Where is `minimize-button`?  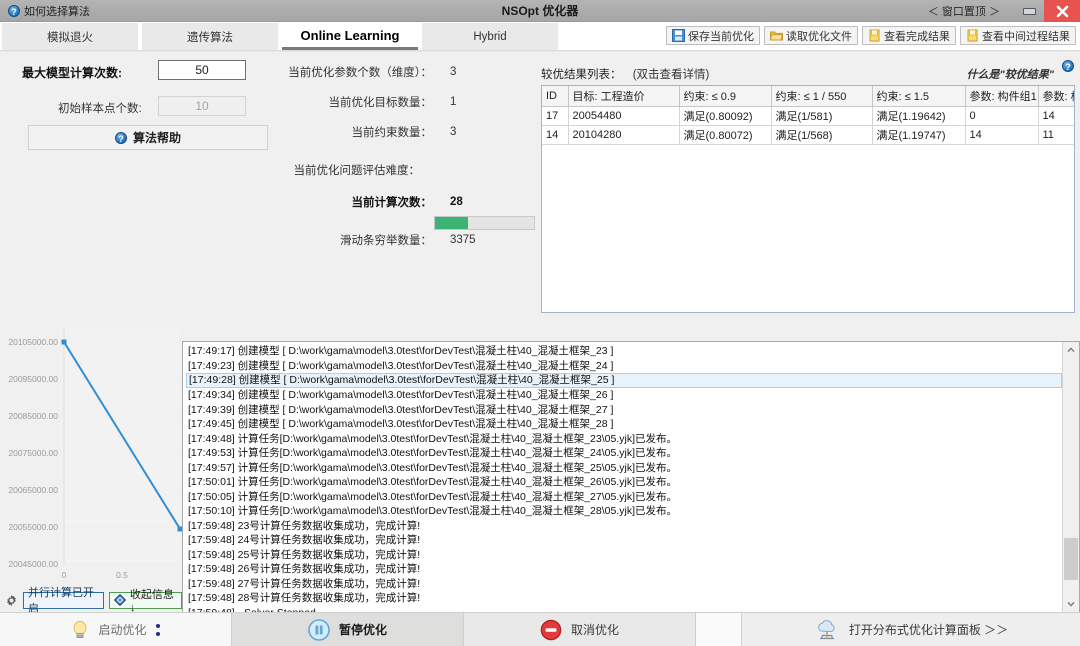 minimize-button is located at coordinates (1029, 11).